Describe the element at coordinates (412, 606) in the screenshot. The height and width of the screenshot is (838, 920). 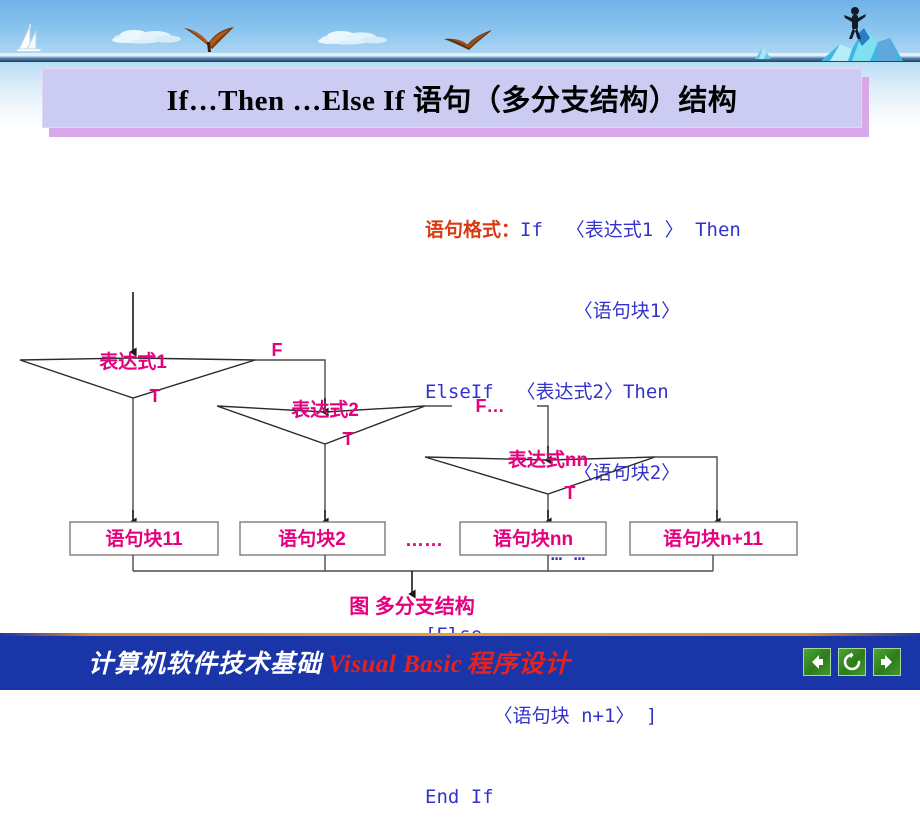
I see `figure-caption: 图 多分支结构` at that location.